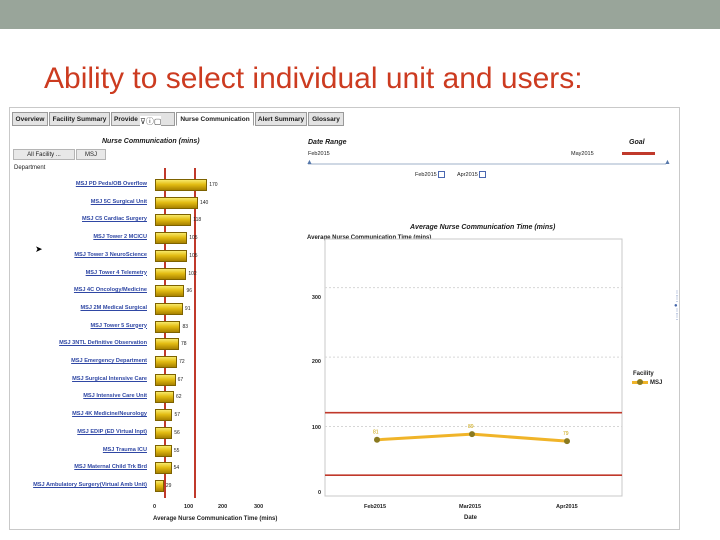 This screenshot has height=540, width=720. What do you see at coordinates (566, 434) in the screenshot?
I see `data-point-label: 79` at bounding box center [566, 434].